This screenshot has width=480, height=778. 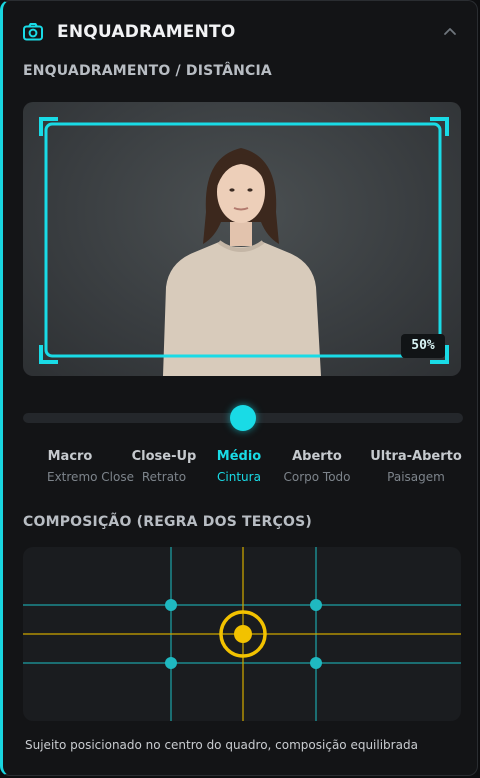 What do you see at coordinates (416, 477) in the screenshot?
I see `option-ultra-aberto-sub: Paisagem` at bounding box center [416, 477].